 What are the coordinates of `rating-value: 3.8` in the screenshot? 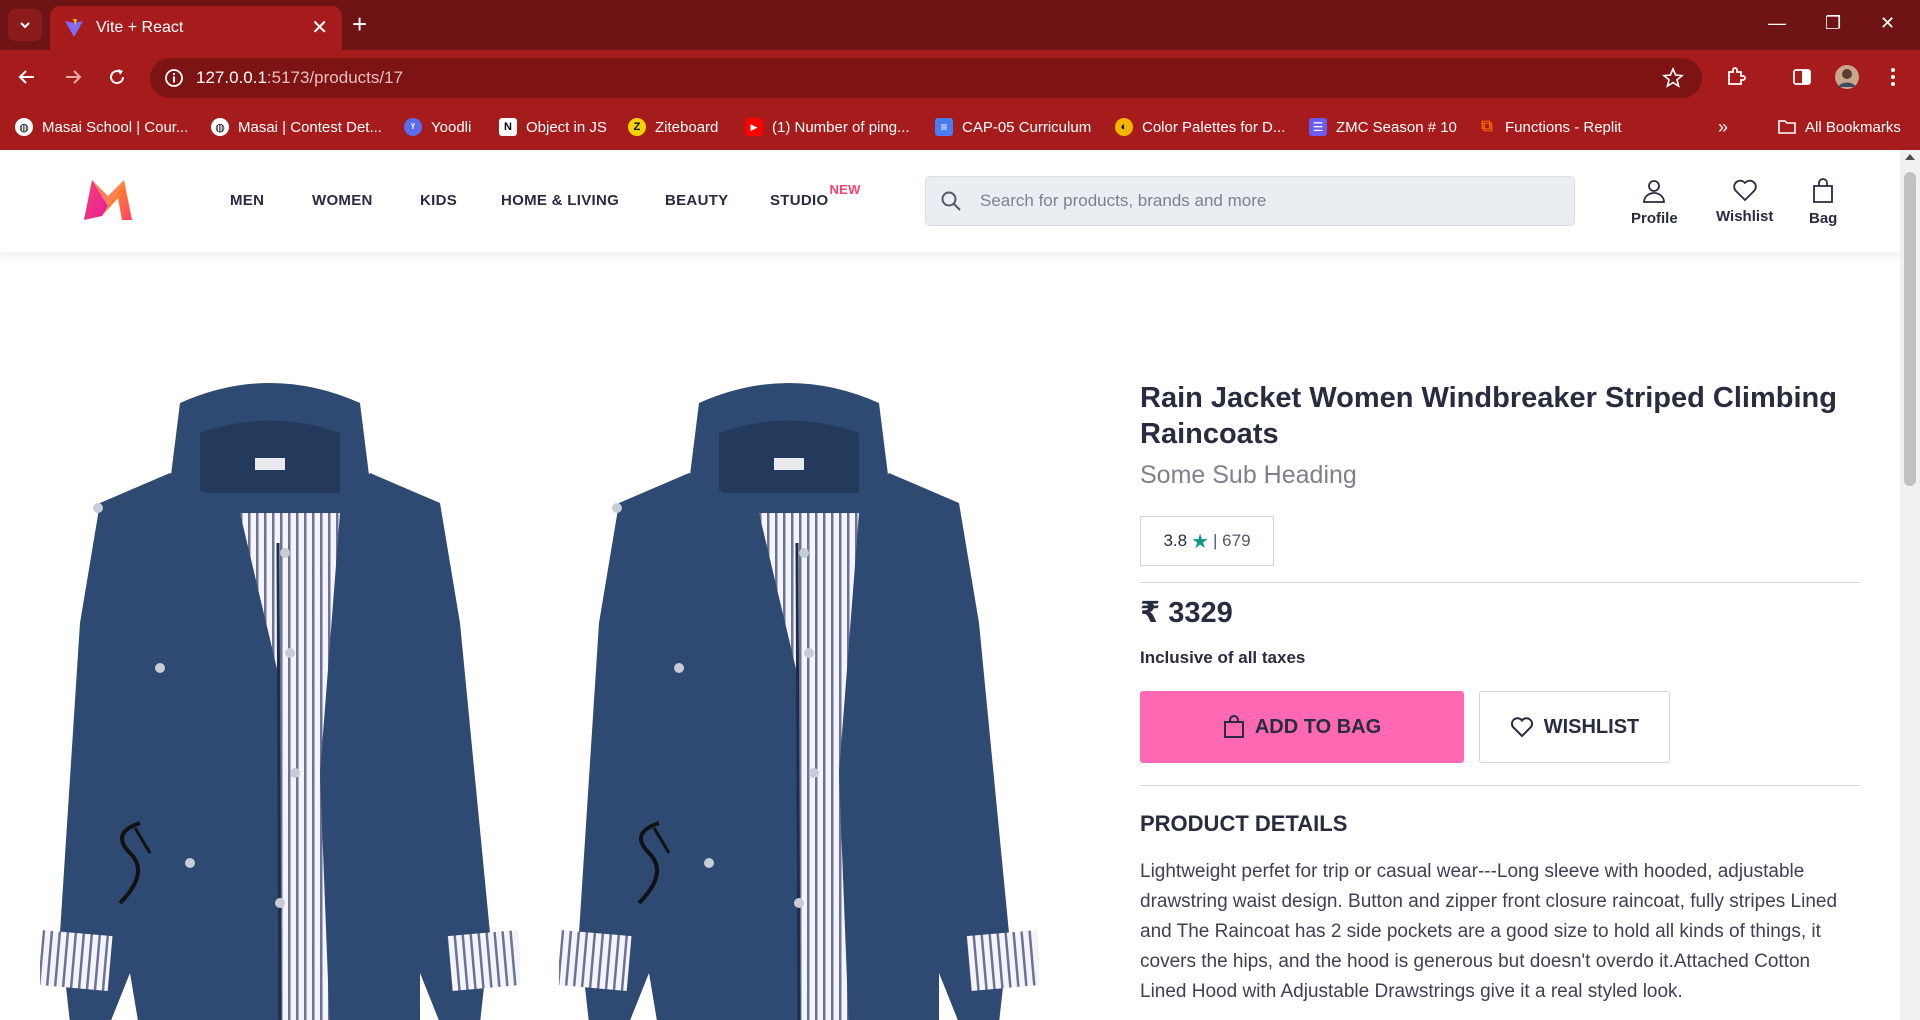 It's located at (1175, 540).